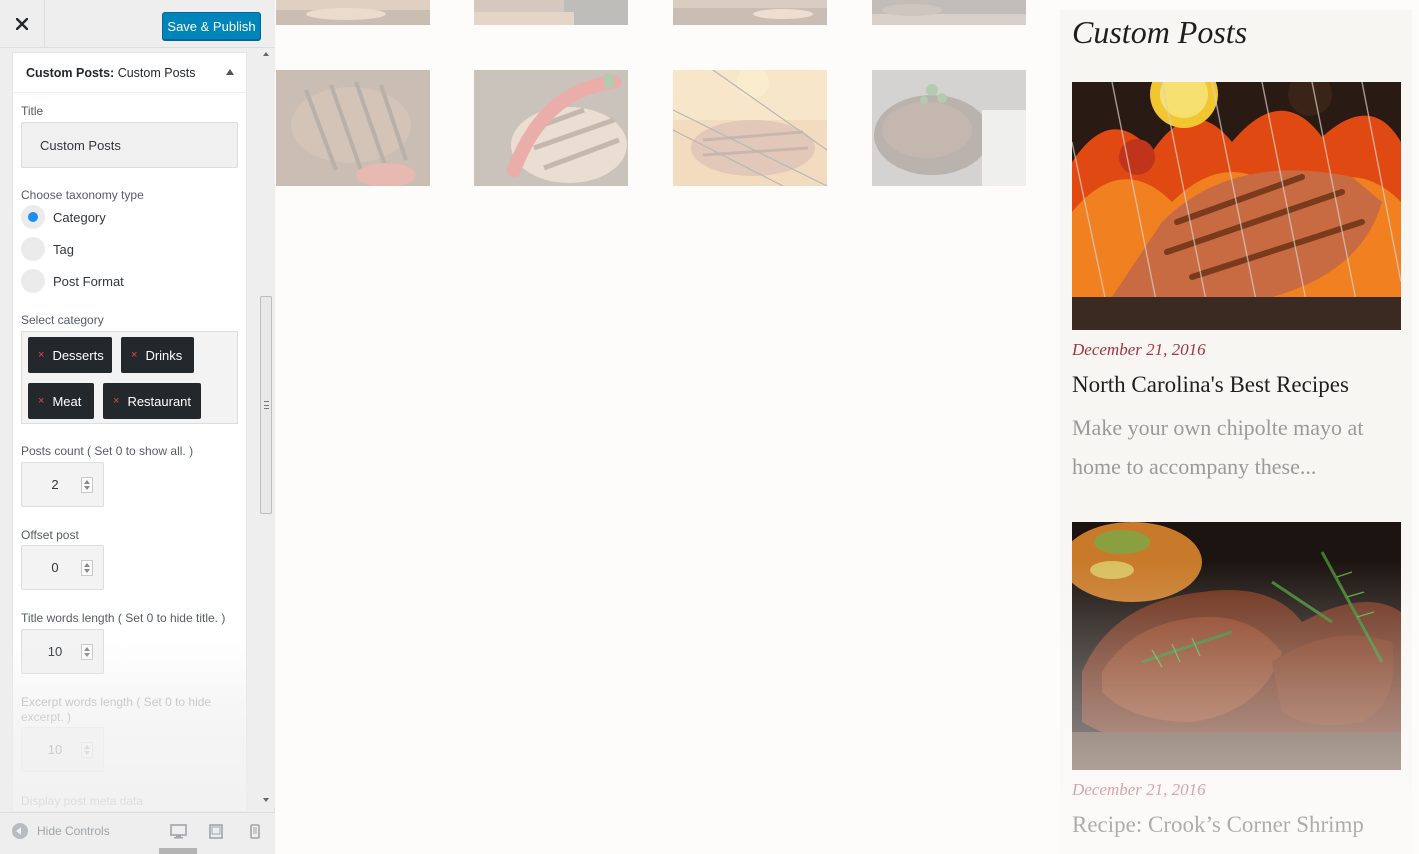 The height and width of the screenshot is (854, 1419). I want to click on radio-label: Post Format, so click(88, 281).